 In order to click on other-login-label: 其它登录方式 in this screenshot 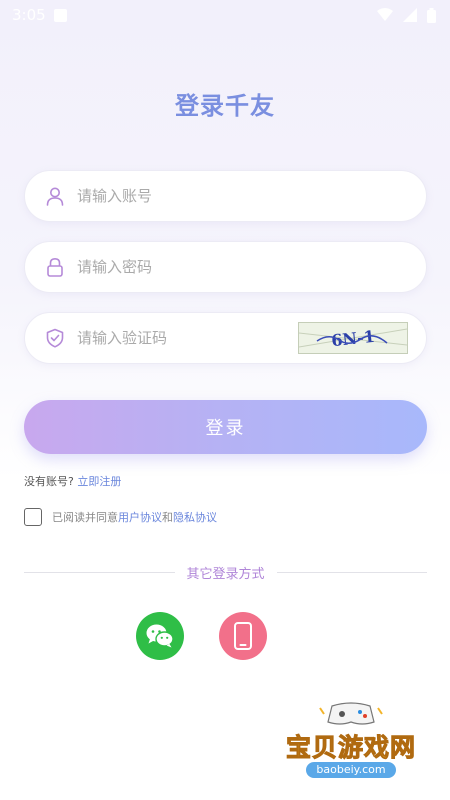, I will do `click(225, 574)`.